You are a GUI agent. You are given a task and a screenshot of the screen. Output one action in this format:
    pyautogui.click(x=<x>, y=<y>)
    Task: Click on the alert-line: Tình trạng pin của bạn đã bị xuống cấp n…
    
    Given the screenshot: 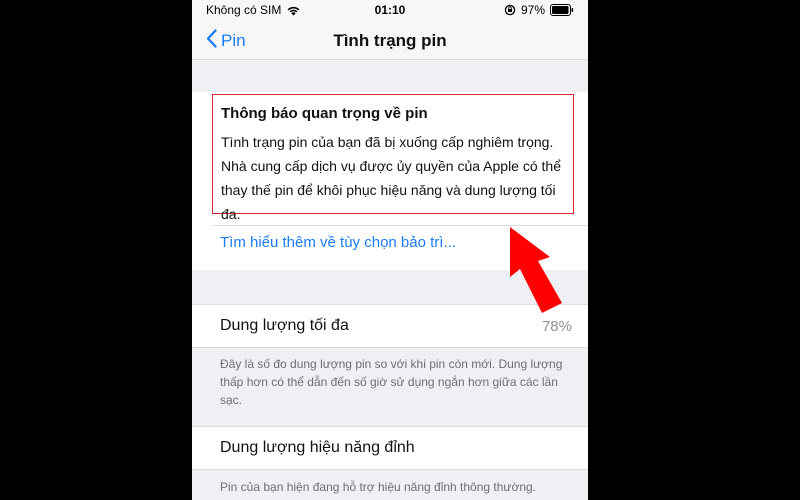 What is the action you would take?
    pyautogui.click(x=387, y=142)
    